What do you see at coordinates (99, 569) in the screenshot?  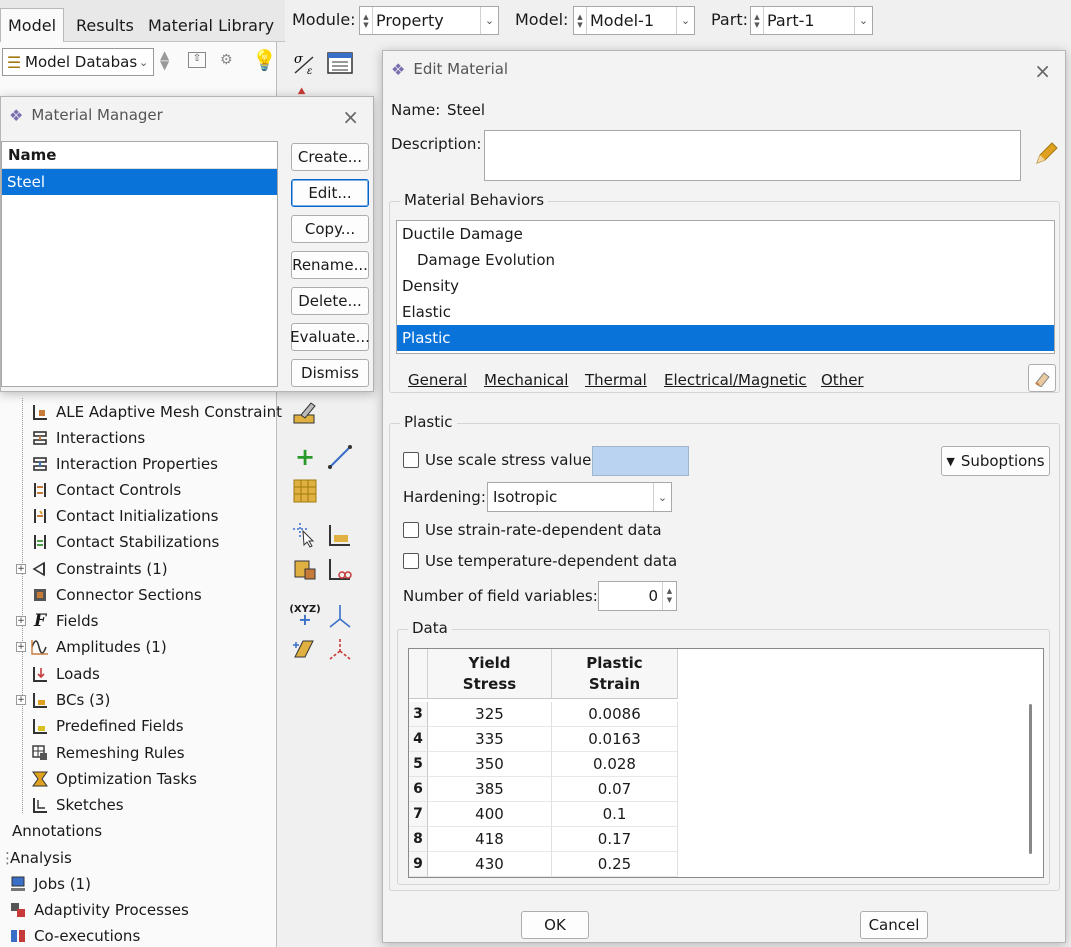 I see `tree-item-constraints: Constraints (1)` at bounding box center [99, 569].